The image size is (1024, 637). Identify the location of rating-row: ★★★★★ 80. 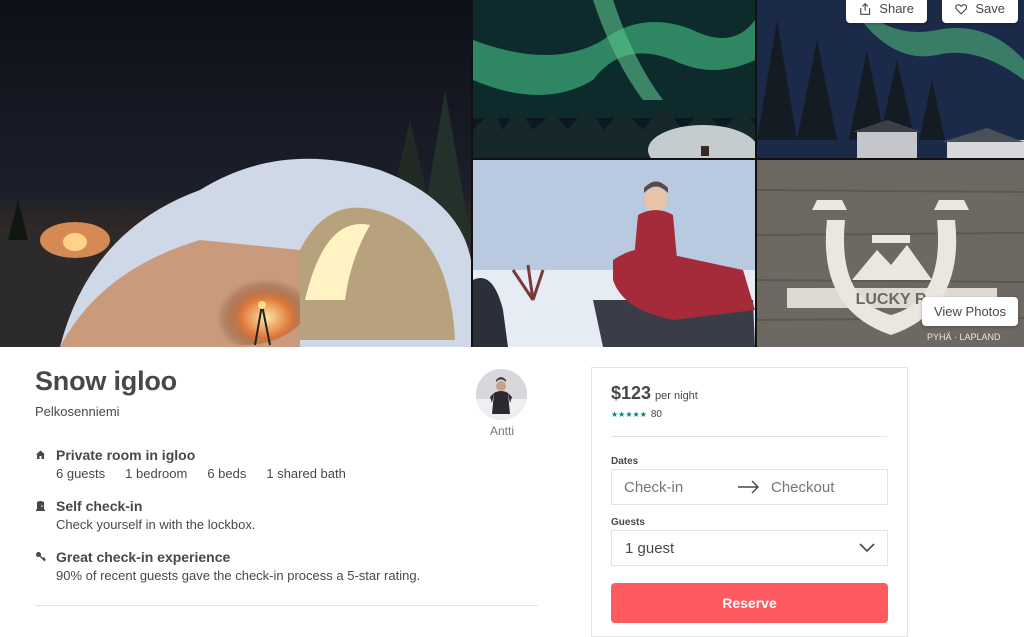
(636, 414).